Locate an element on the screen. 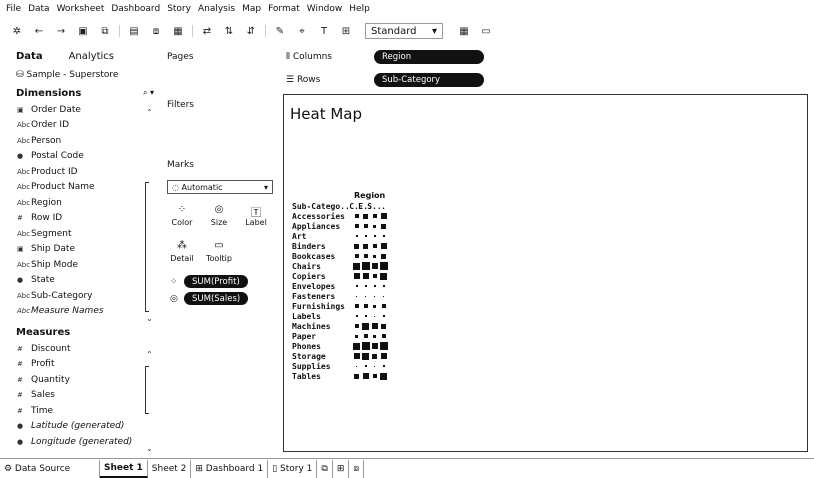  tab-story1: ▯ Story 1 is located at coordinates (293, 468).